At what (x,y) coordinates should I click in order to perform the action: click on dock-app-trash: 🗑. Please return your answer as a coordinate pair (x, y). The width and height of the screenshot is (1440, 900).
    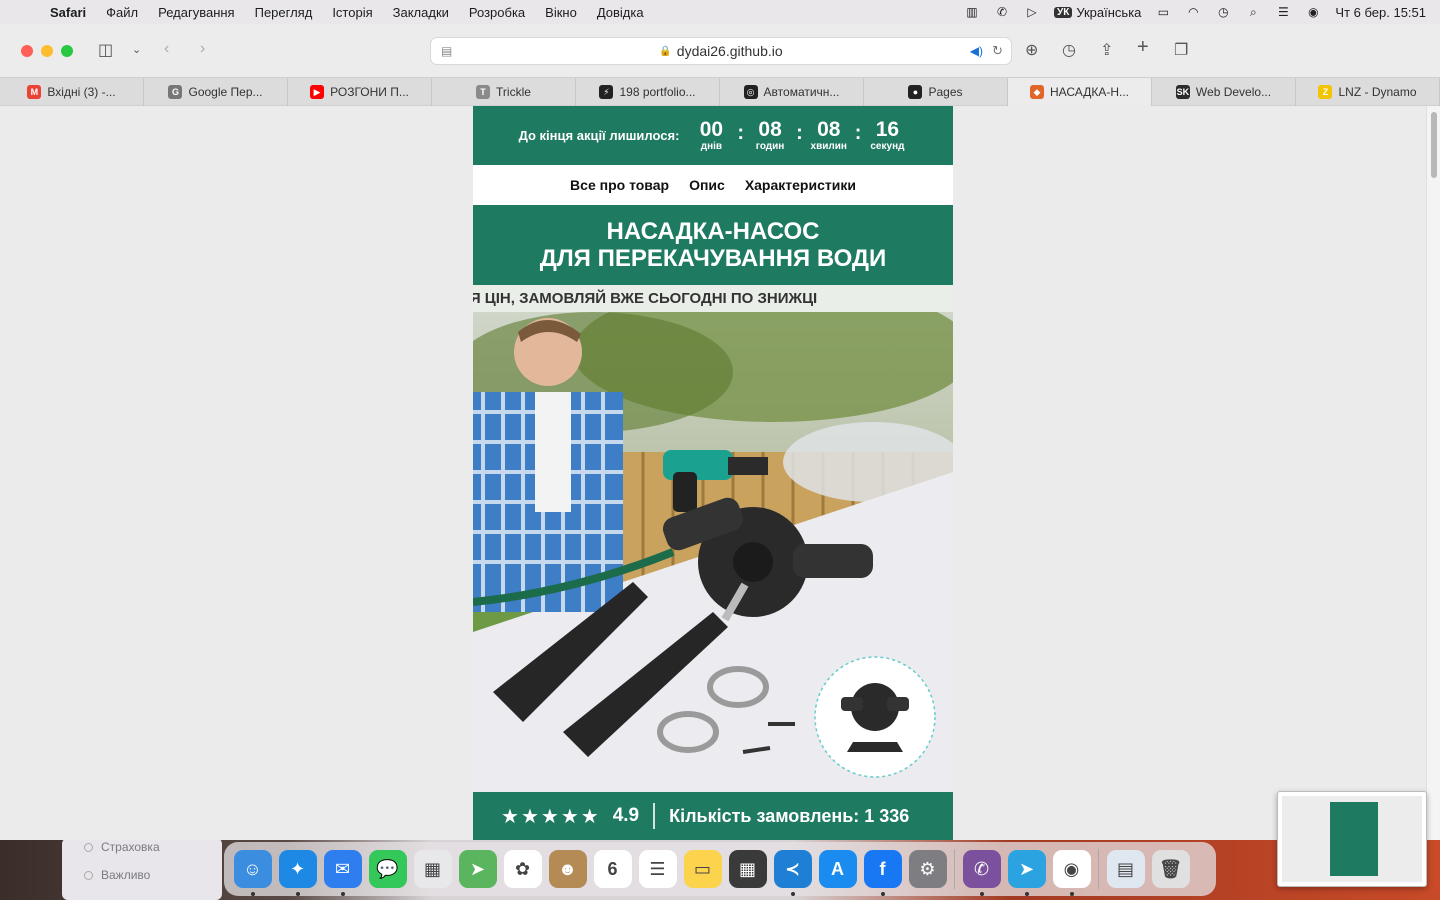
    Looking at the image, I should click on (1170, 869).